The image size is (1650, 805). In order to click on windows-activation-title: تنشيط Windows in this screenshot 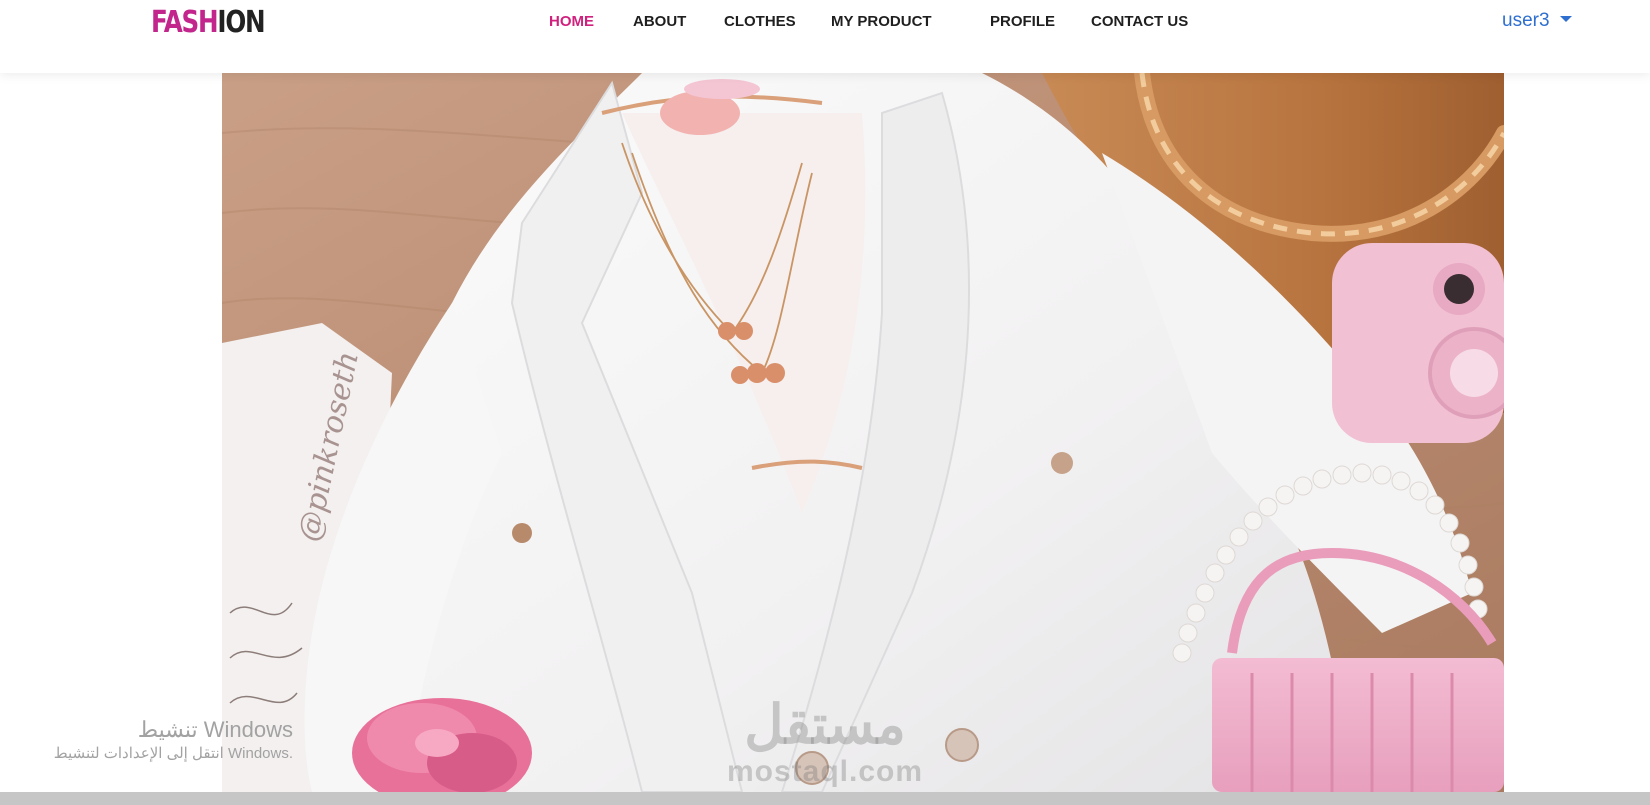, I will do `click(215, 729)`.